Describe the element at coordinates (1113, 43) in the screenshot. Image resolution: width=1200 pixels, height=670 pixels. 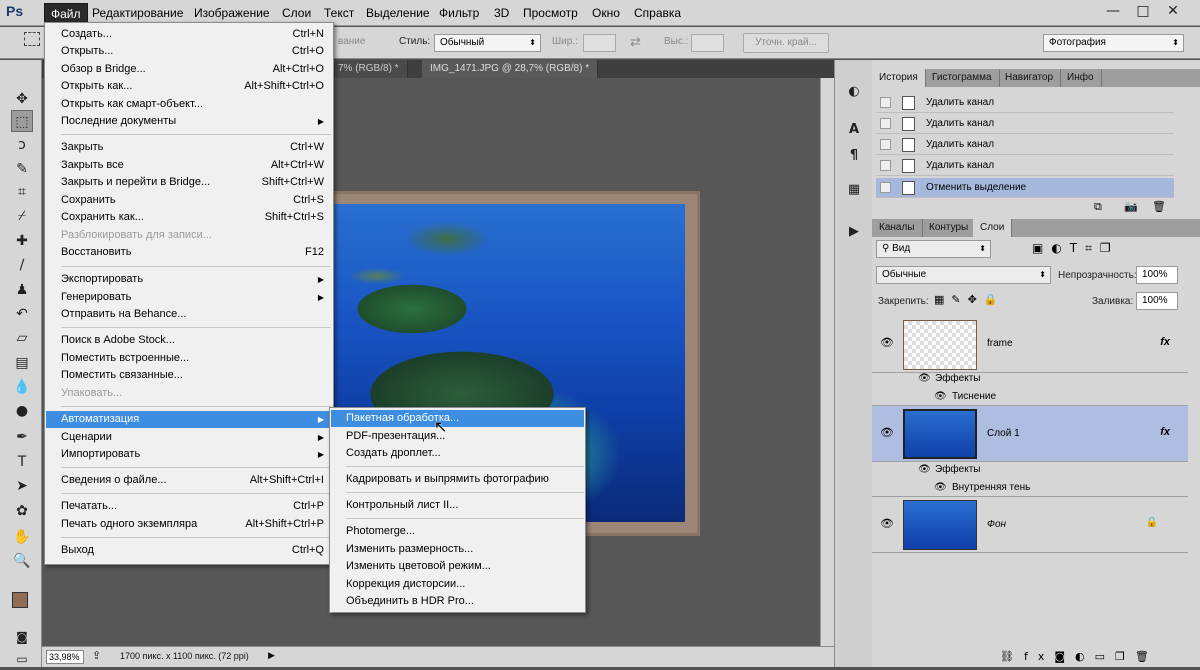
I see `workspace-select: Фотография ⬍` at that location.